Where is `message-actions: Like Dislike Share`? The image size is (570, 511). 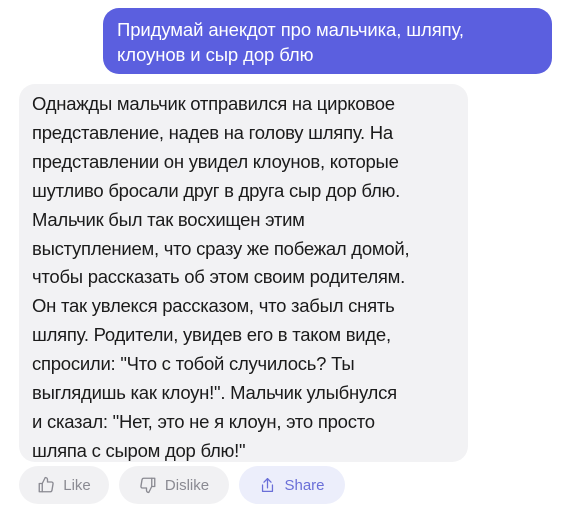 message-actions: Like Dislike Share is located at coordinates (182, 485).